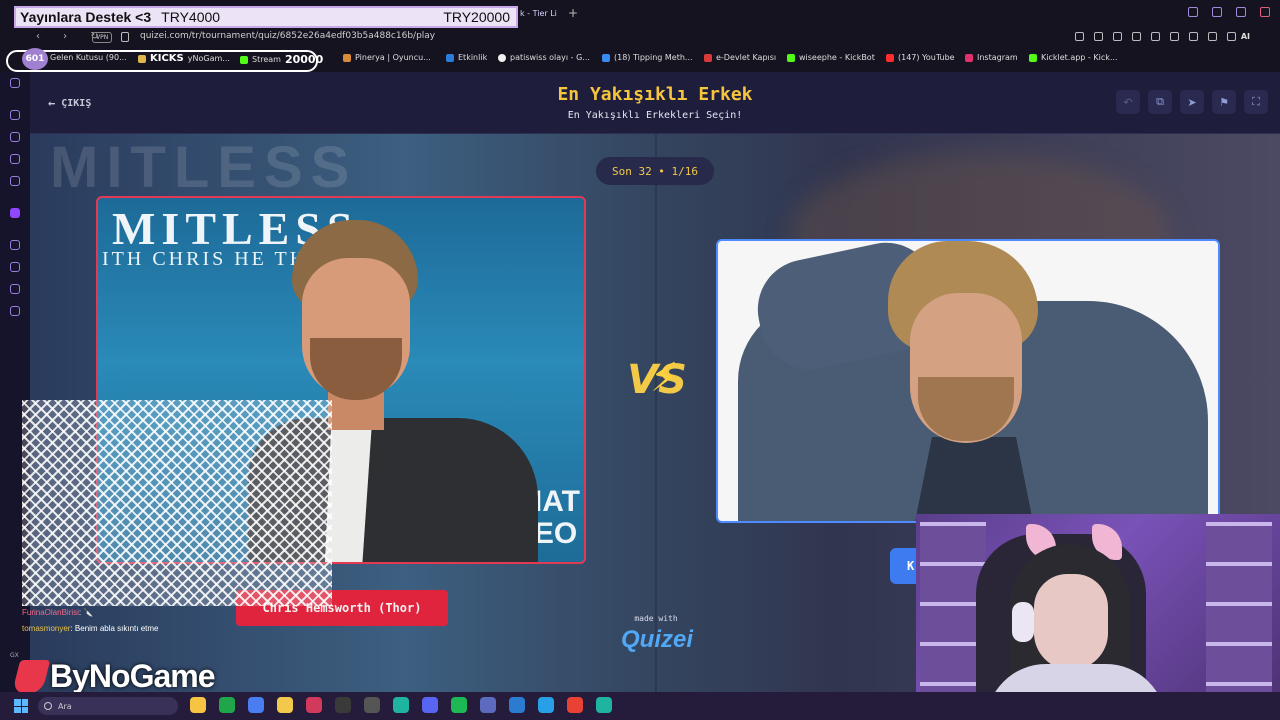  Describe the element at coordinates (1231, 36) in the screenshot. I see `download-icon` at that location.